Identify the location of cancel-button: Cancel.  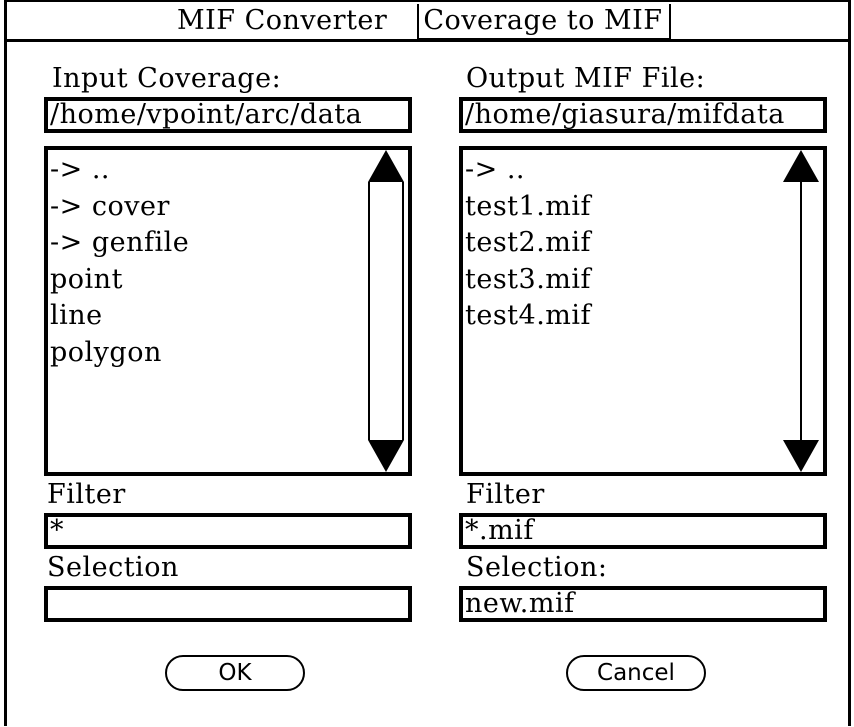
(636, 673).